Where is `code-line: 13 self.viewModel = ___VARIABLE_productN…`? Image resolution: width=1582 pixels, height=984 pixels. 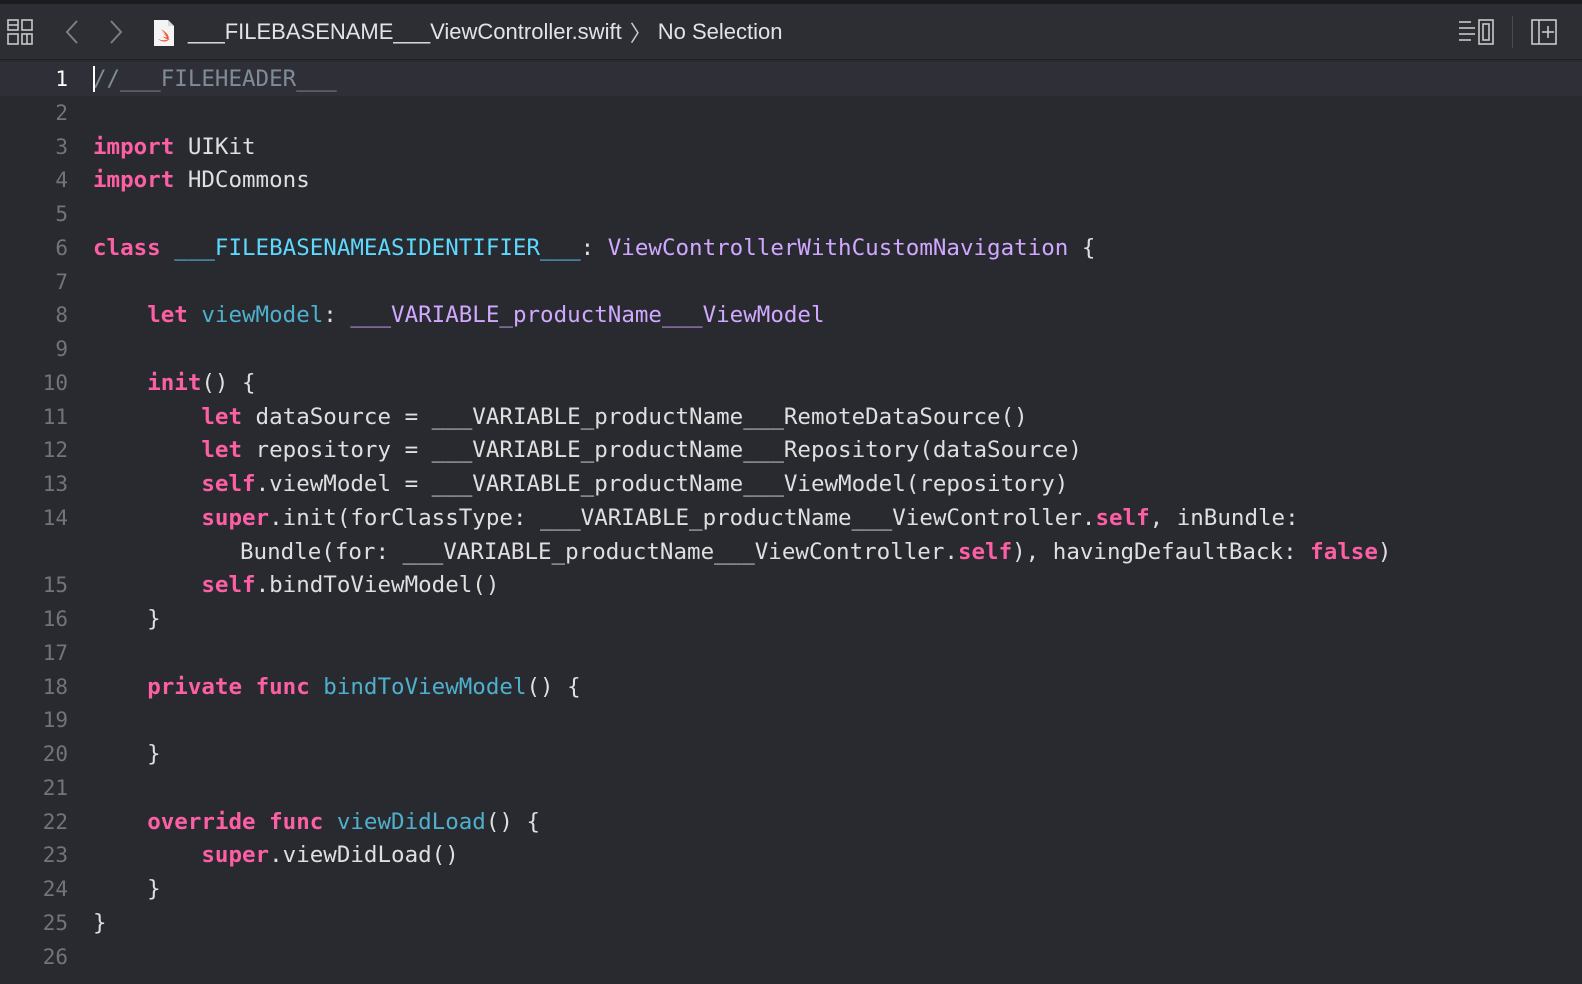 code-line: 13 self.viewModel = ___VARIABLE_productN… is located at coordinates (791, 484).